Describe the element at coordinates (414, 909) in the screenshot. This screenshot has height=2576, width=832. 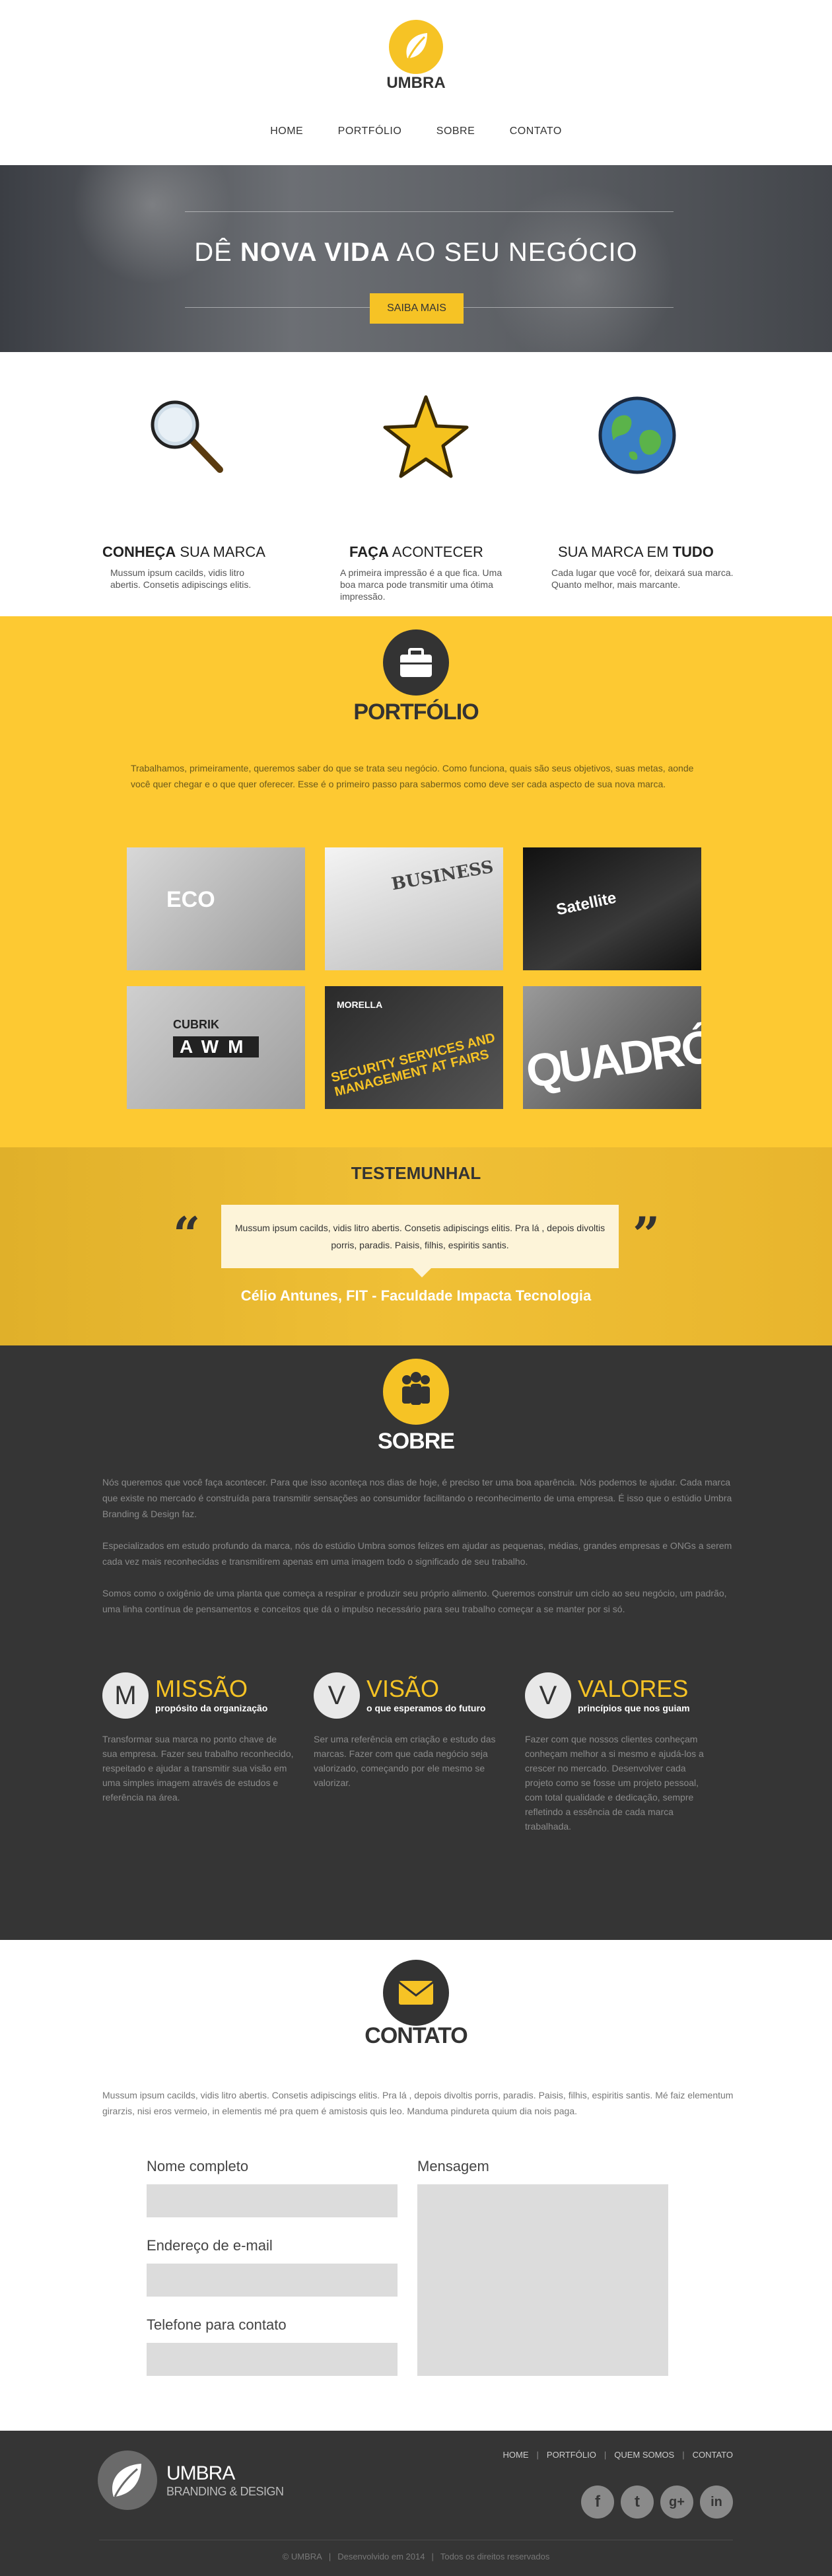
I see `portfolio-thumb-business: BUSINESS` at that location.